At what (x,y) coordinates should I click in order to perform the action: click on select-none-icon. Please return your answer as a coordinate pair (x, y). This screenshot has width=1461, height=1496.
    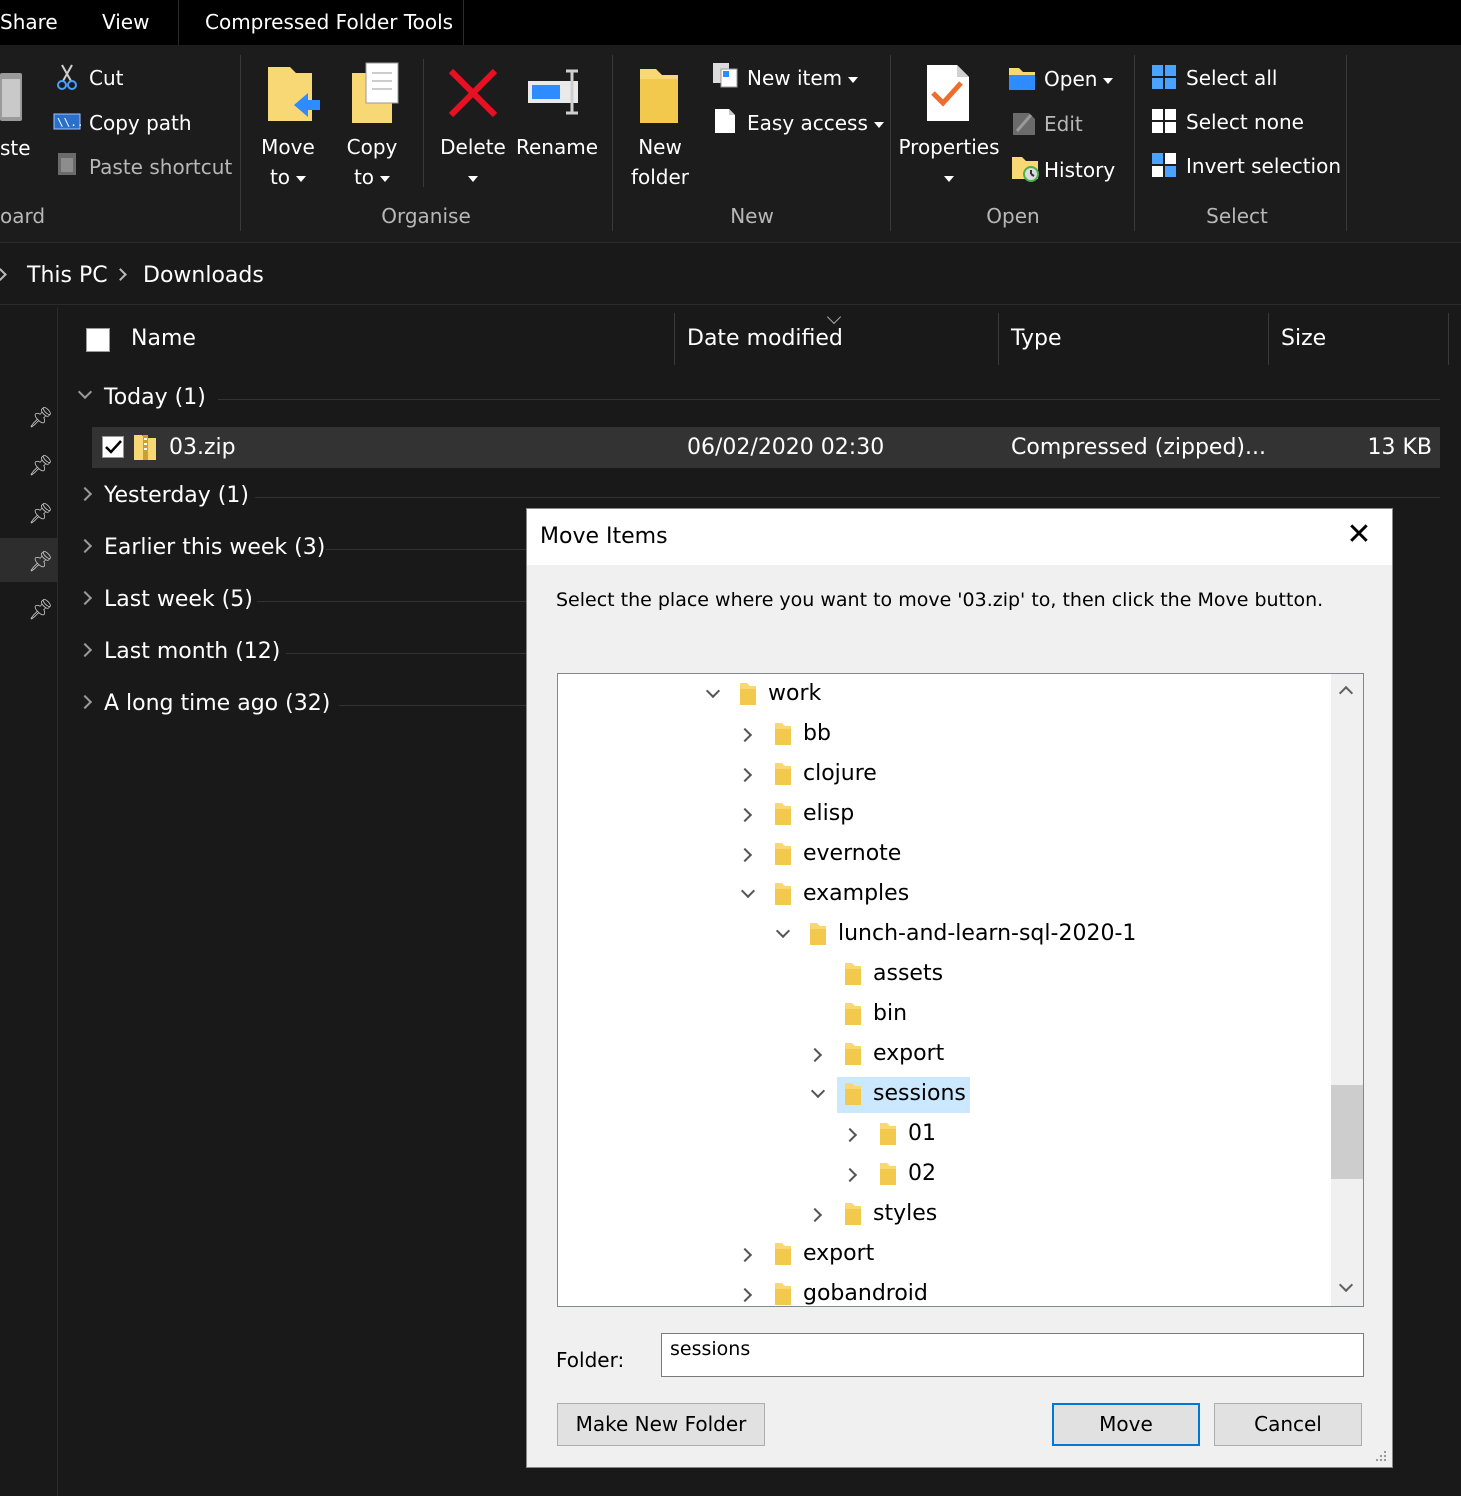
    Looking at the image, I should click on (1164, 121).